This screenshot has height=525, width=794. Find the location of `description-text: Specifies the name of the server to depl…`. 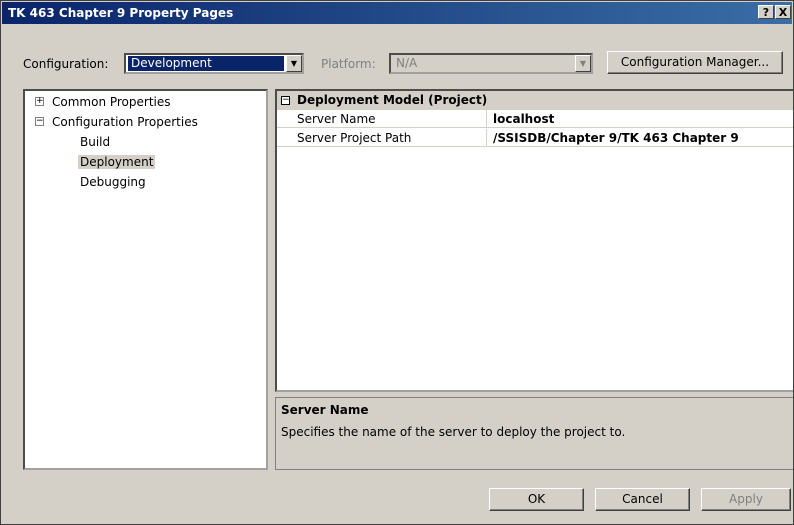

description-text: Specifies the name of the server to depl… is located at coordinates (453, 432).